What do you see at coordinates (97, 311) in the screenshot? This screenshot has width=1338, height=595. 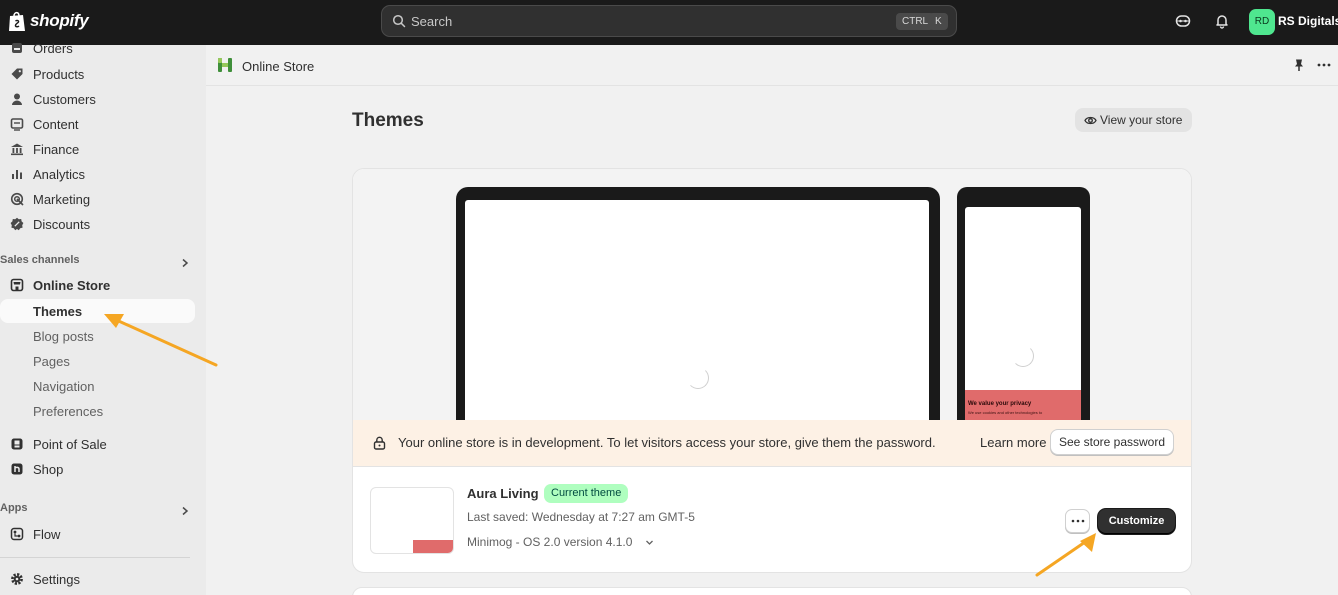 I see `sidebar-item-themes: Themes` at bounding box center [97, 311].